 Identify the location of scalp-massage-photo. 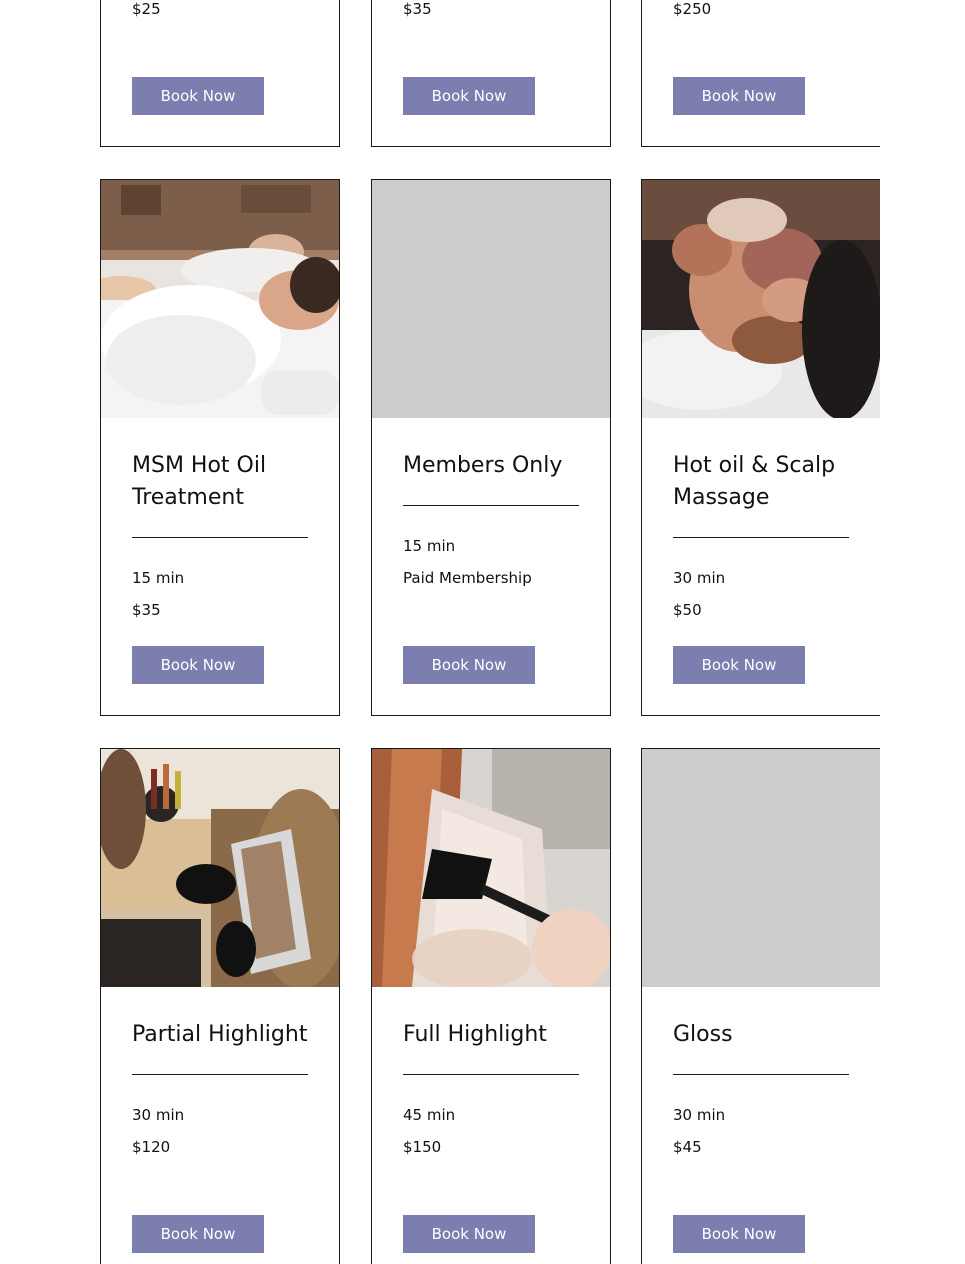
(761, 299).